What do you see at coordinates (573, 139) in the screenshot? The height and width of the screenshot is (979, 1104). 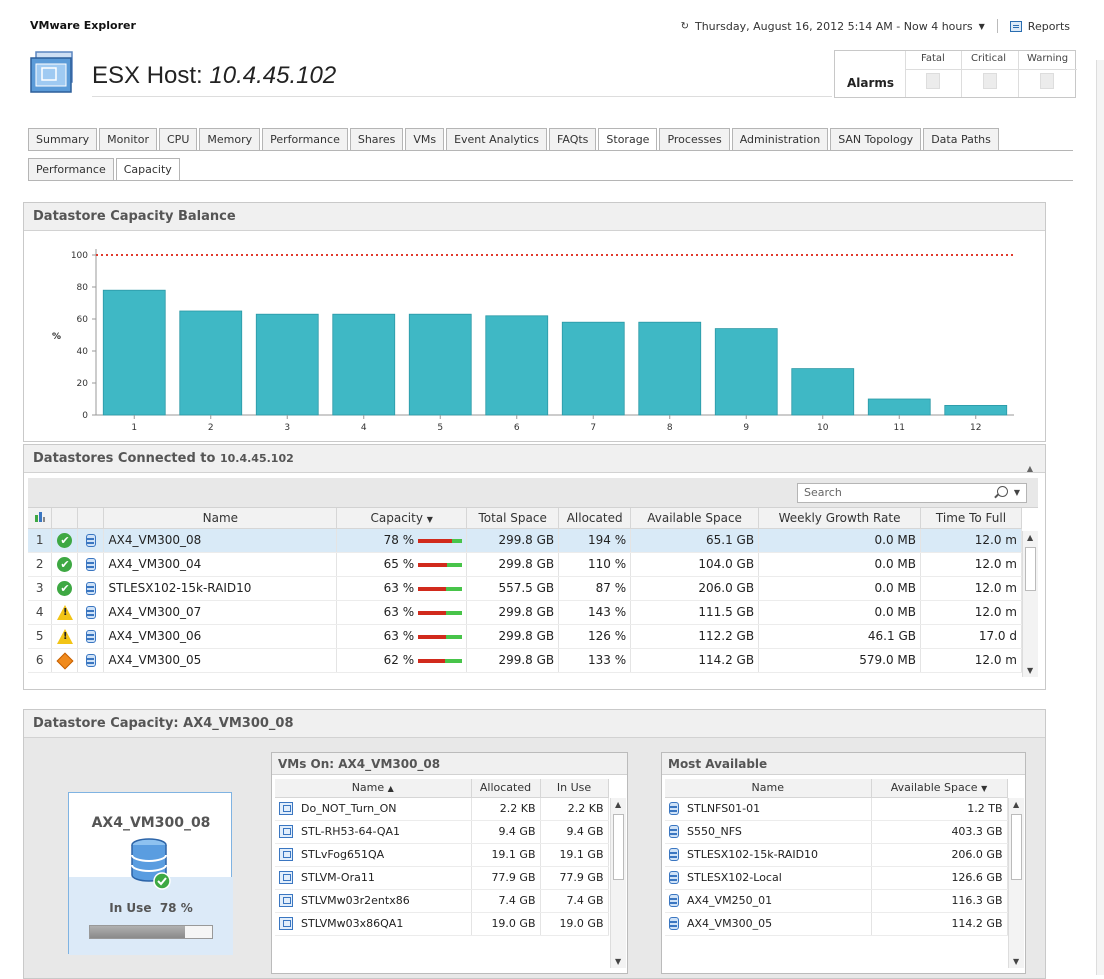 I see `tab-faqts: FAQts` at bounding box center [573, 139].